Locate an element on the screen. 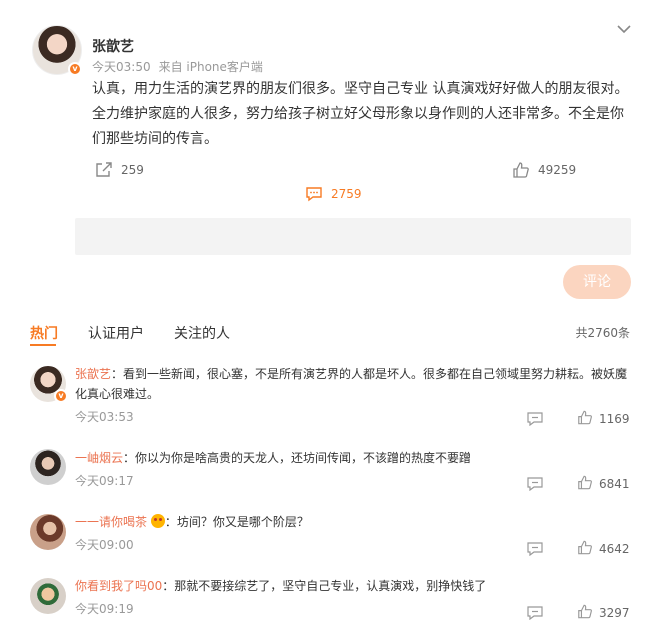  comment-like-count: 6841 is located at coordinates (614, 484).